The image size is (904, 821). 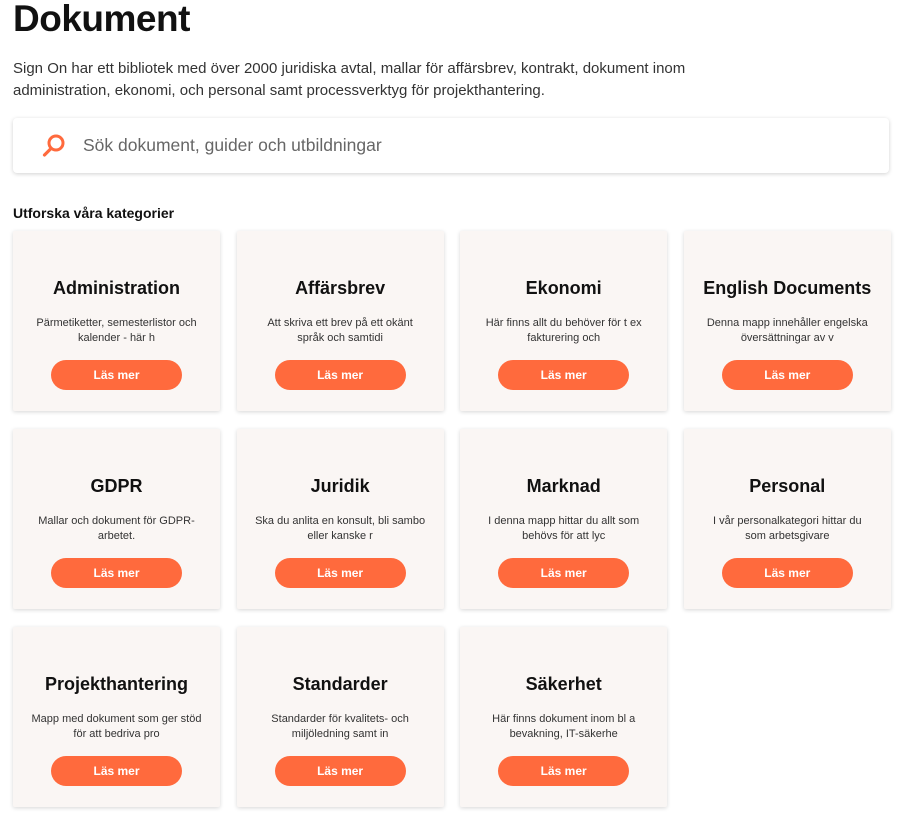 I want to click on category-title: Administration, so click(x=116, y=288).